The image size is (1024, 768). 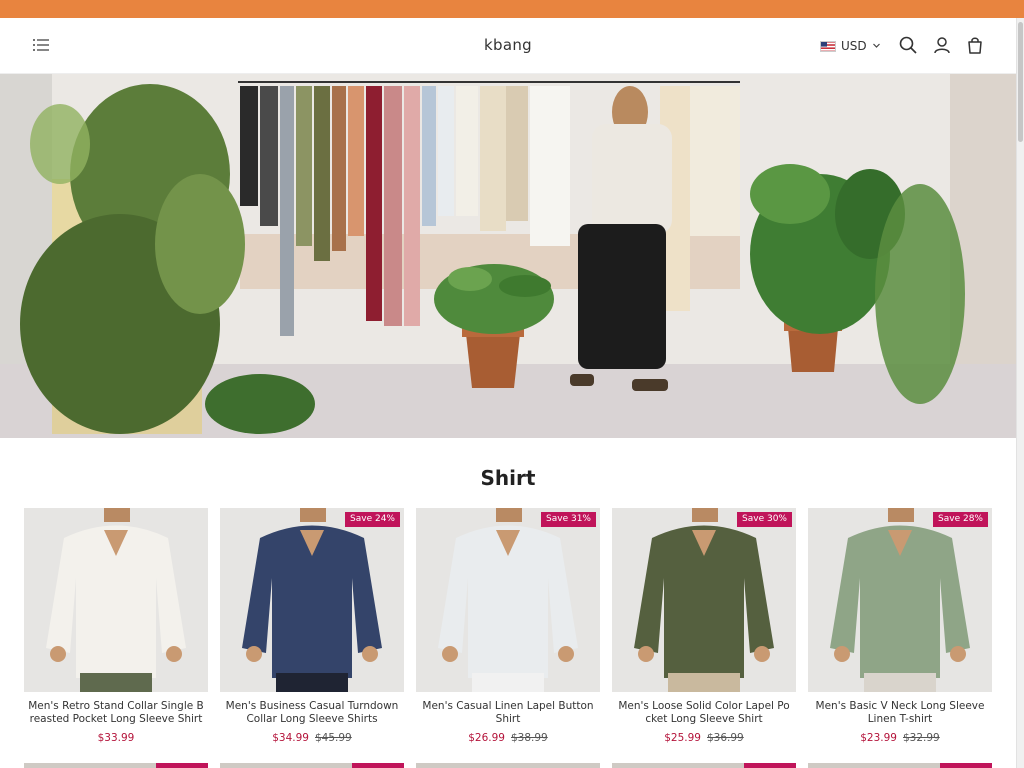 What do you see at coordinates (900, 600) in the screenshot?
I see `product-image: Save 28%` at bounding box center [900, 600].